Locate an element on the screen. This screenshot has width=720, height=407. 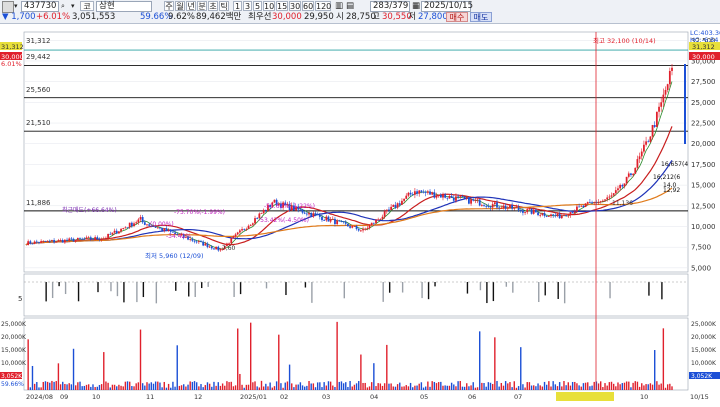
interval-button-1: 1 is located at coordinates (237, 6).